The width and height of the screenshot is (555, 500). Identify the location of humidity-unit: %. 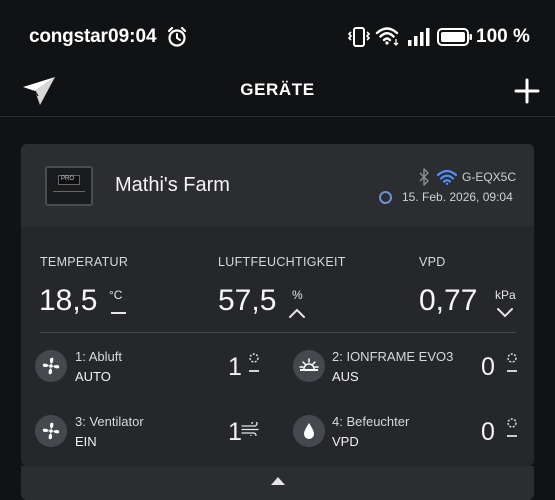
(297, 295).